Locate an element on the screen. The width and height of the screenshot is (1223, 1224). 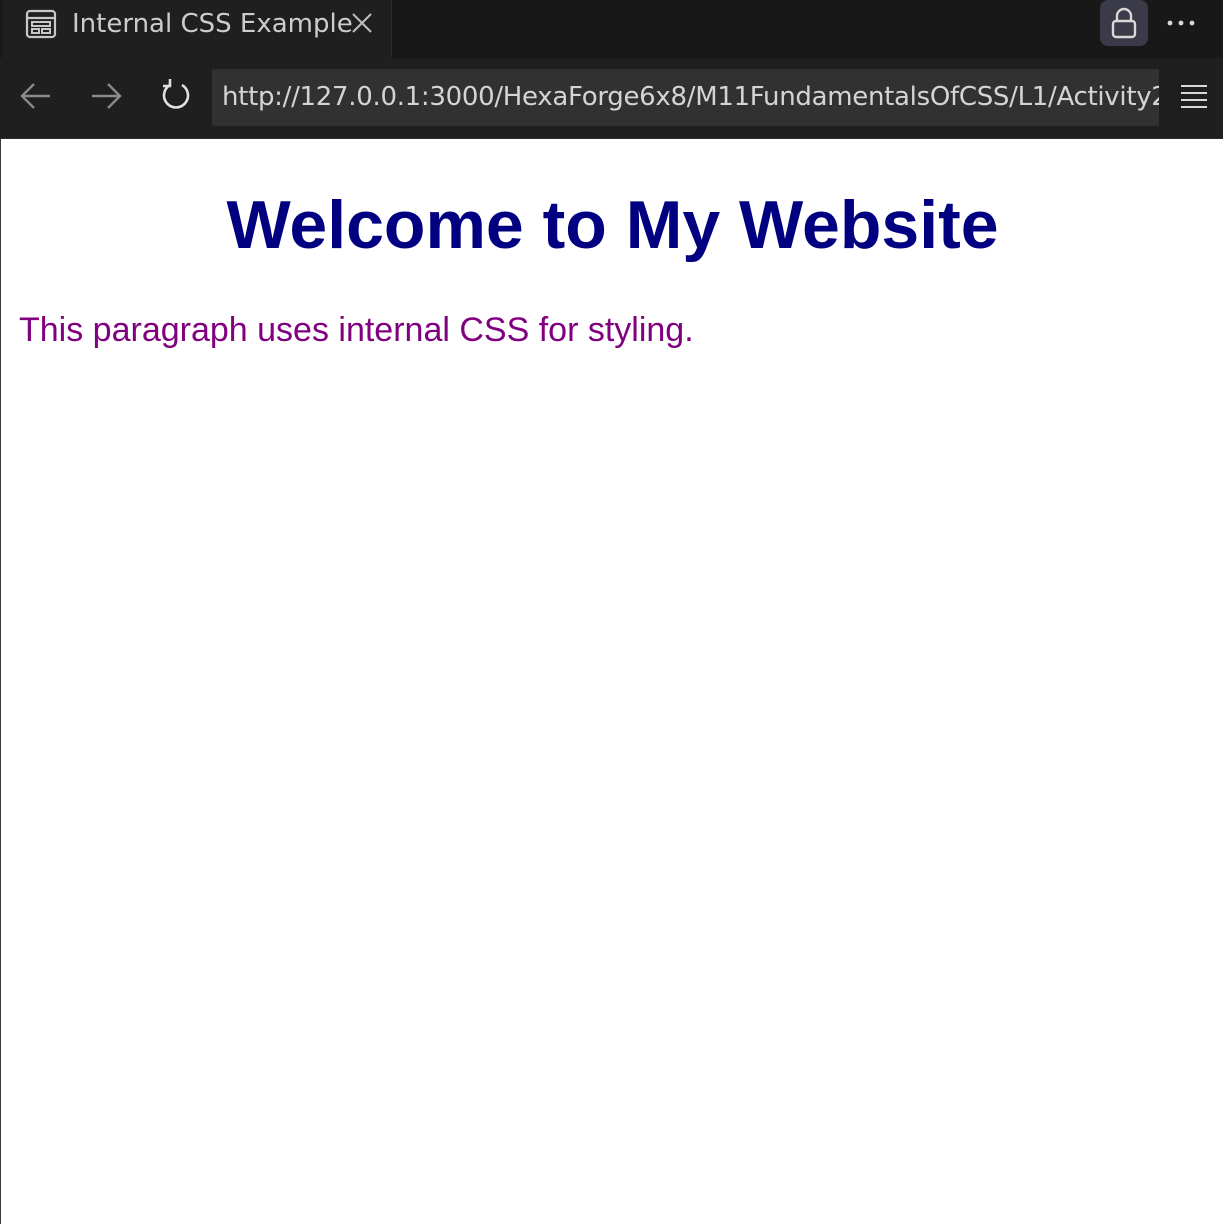
arrow-right-icon is located at coordinates (107, 96).